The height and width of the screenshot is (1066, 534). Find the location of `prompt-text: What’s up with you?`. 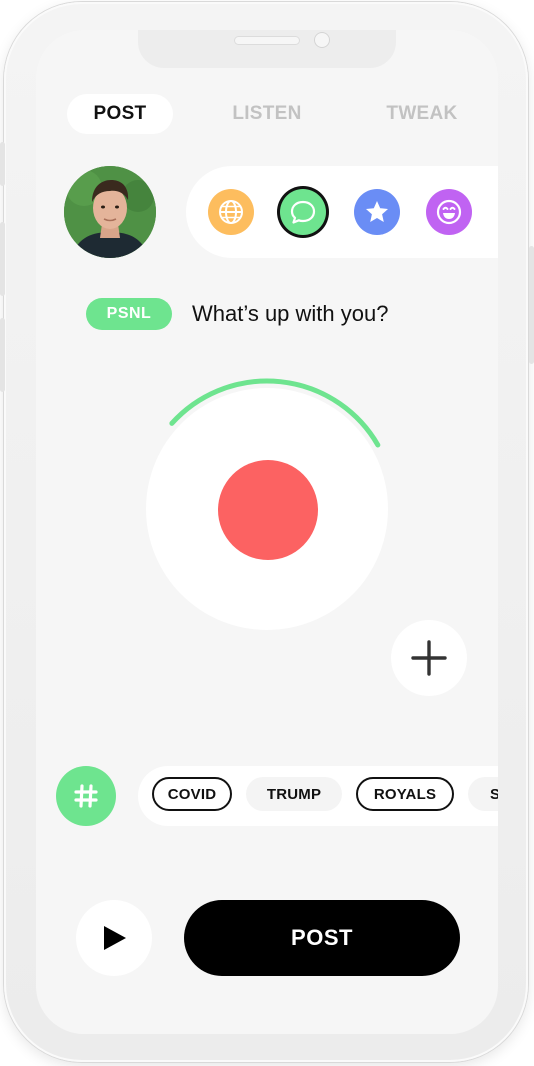

prompt-text: What’s up with you? is located at coordinates (290, 313).